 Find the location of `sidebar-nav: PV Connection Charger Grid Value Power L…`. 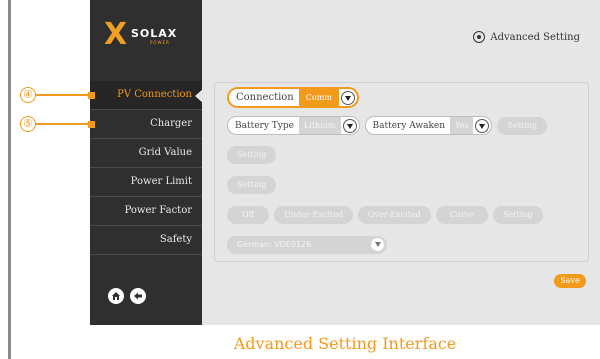

sidebar-nav: PV Connection Charger Grid Value Power L… is located at coordinates (146, 168).